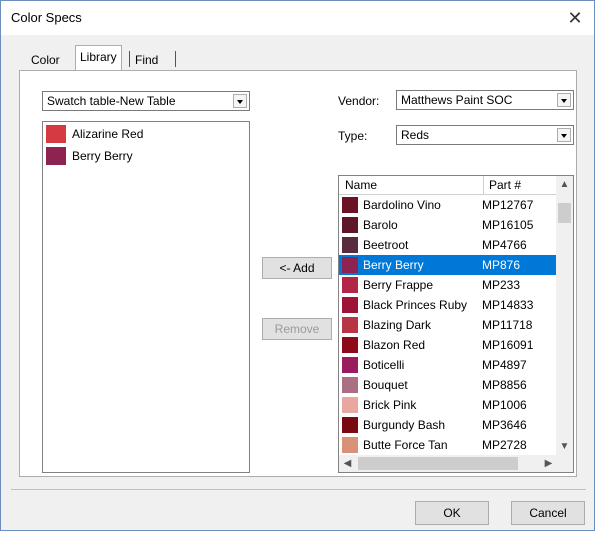  Describe the element at coordinates (504, 425) in the screenshot. I see `part-number: MP3646` at that location.